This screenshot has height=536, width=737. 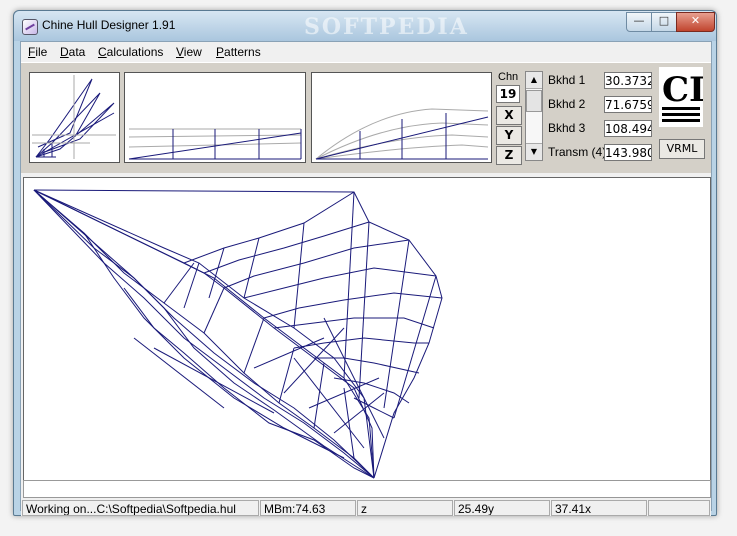 I want to click on status-mbm: MBm:74.63, so click(x=308, y=508).